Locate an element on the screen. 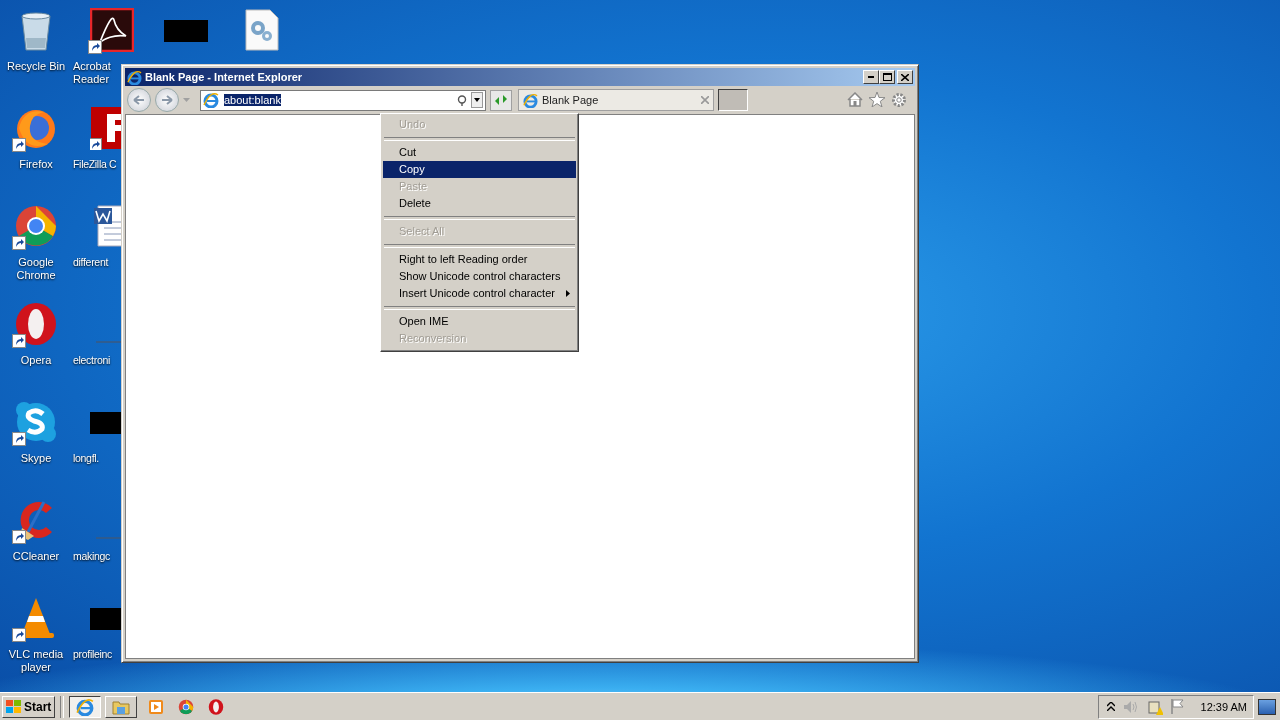  back-button is located at coordinates (139, 100).